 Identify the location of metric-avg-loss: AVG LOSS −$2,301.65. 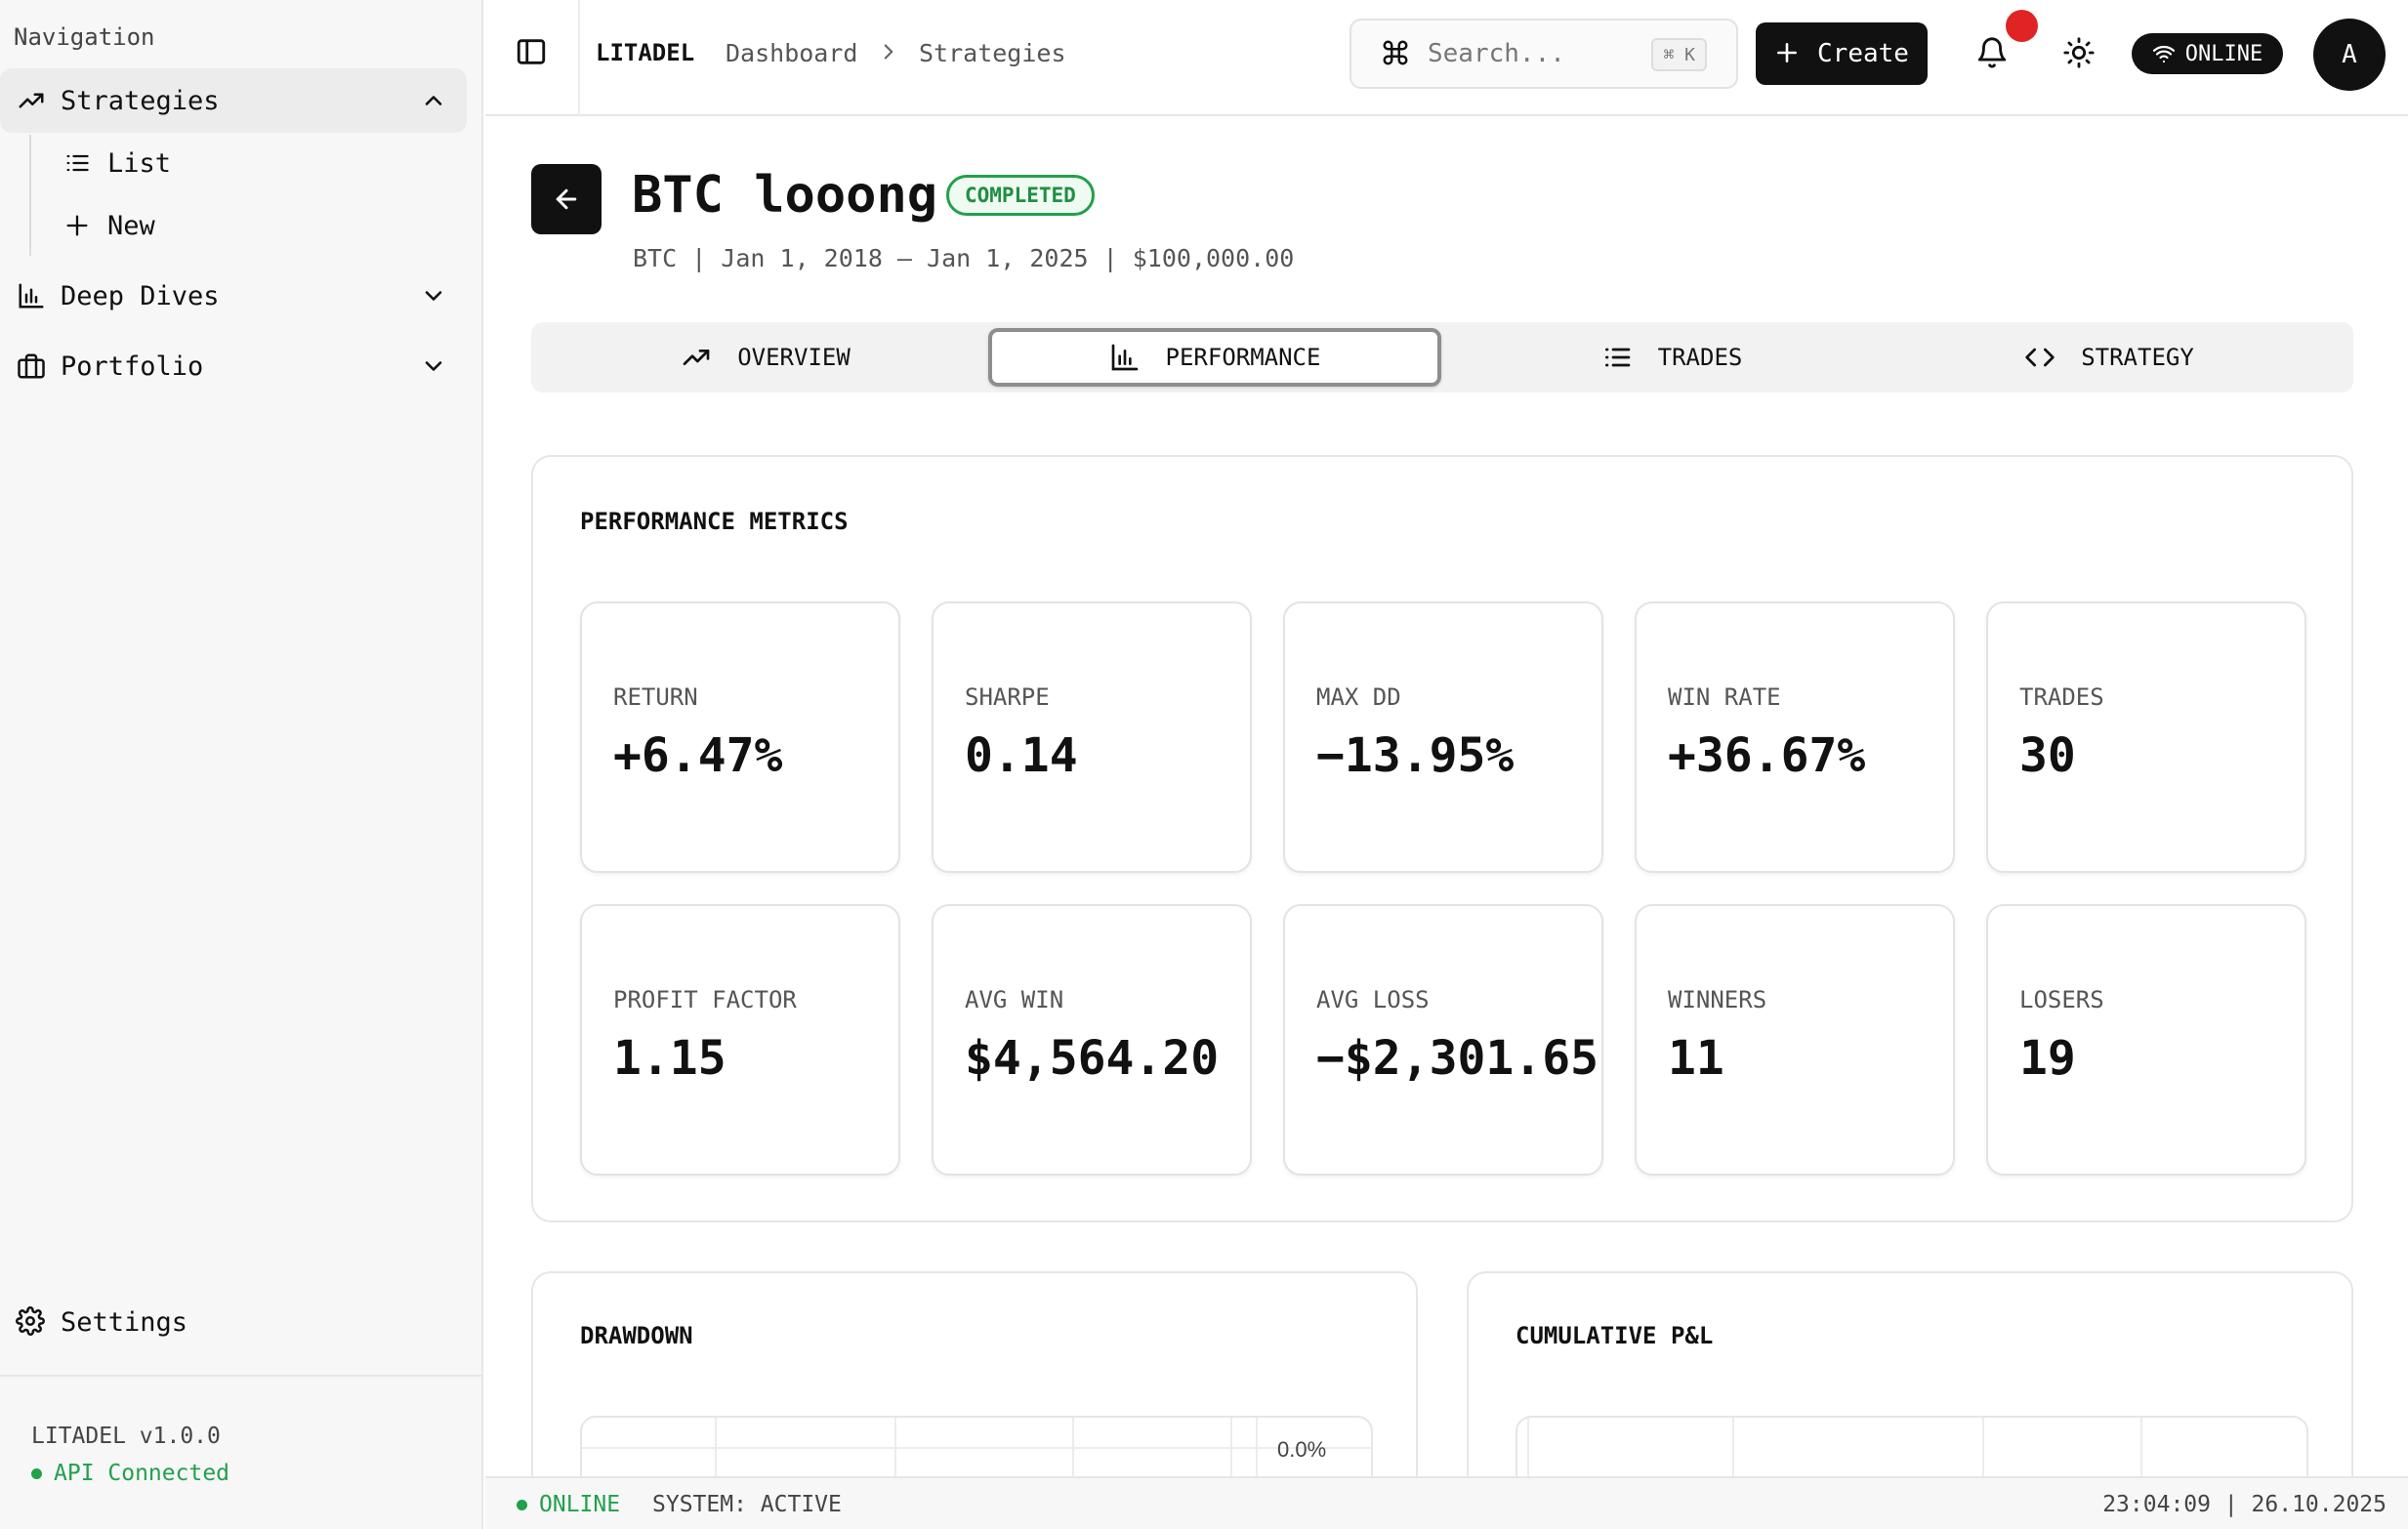
(1443, 1040).